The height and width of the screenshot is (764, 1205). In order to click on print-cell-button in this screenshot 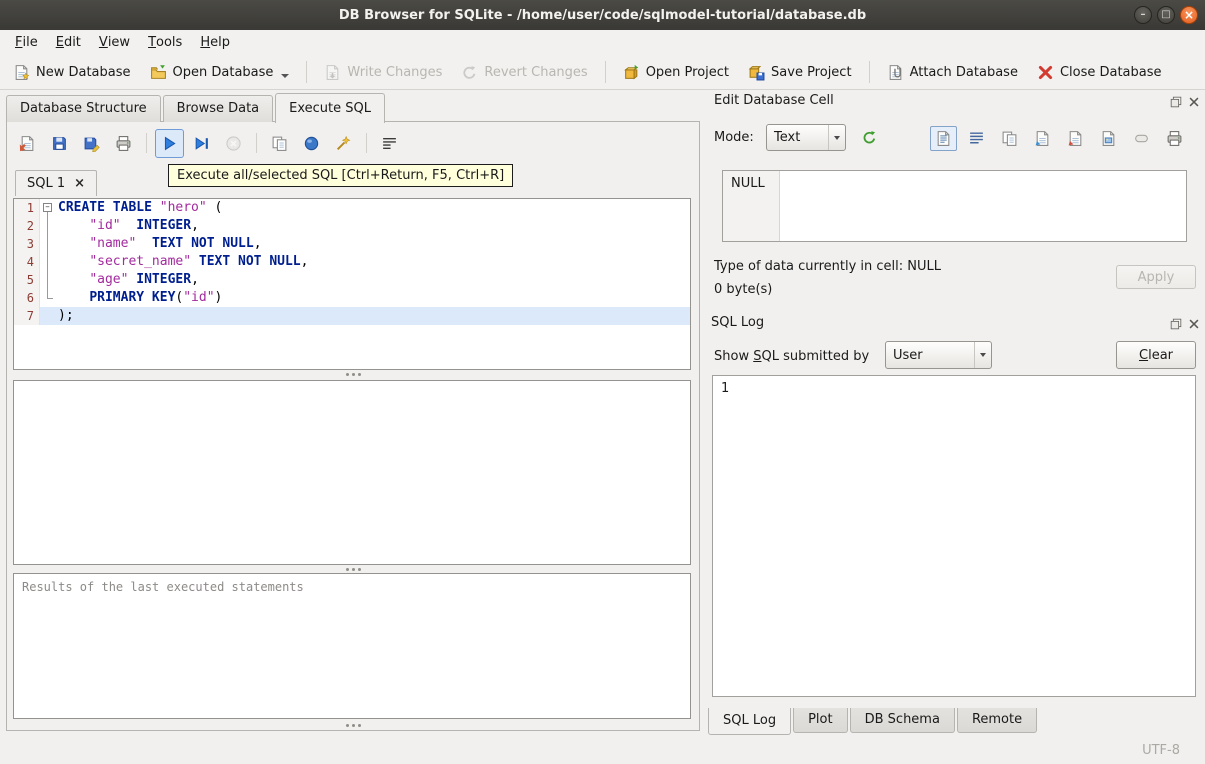, I will do `click(1174, 138)`.